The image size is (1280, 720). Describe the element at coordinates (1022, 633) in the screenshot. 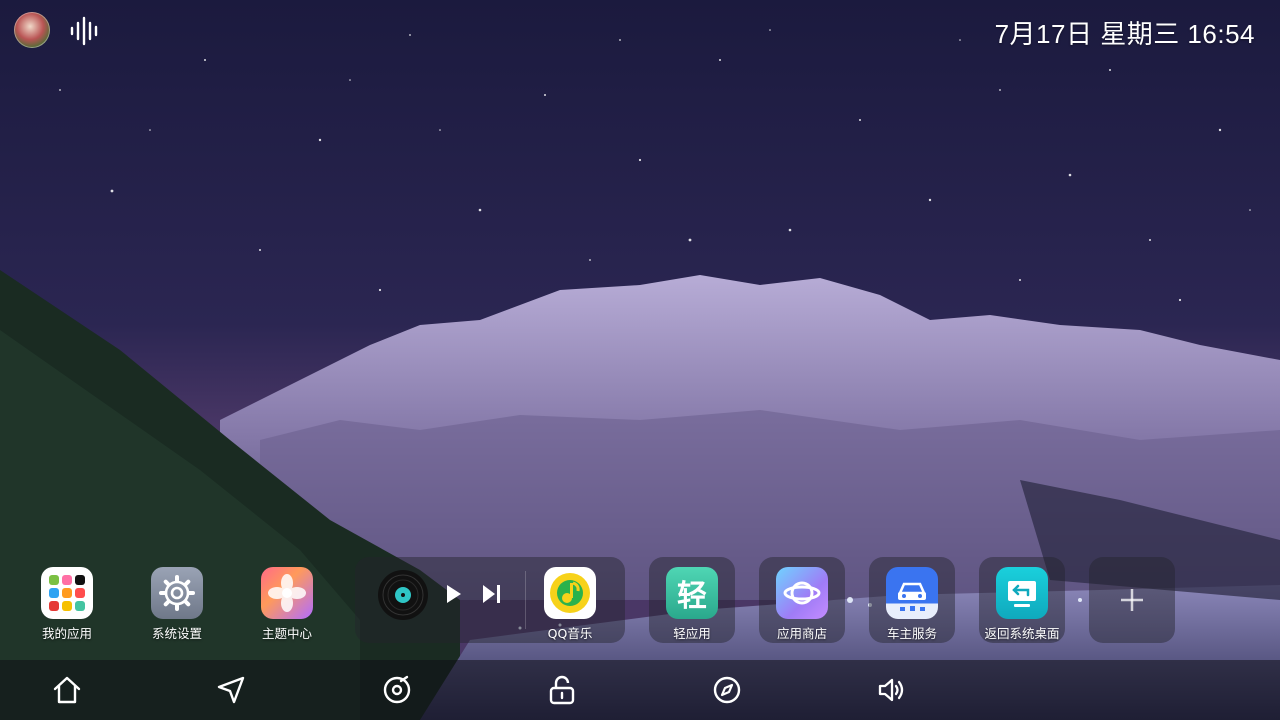

I see `dock-label-back-desktop: 返回系统桌面` at that location.